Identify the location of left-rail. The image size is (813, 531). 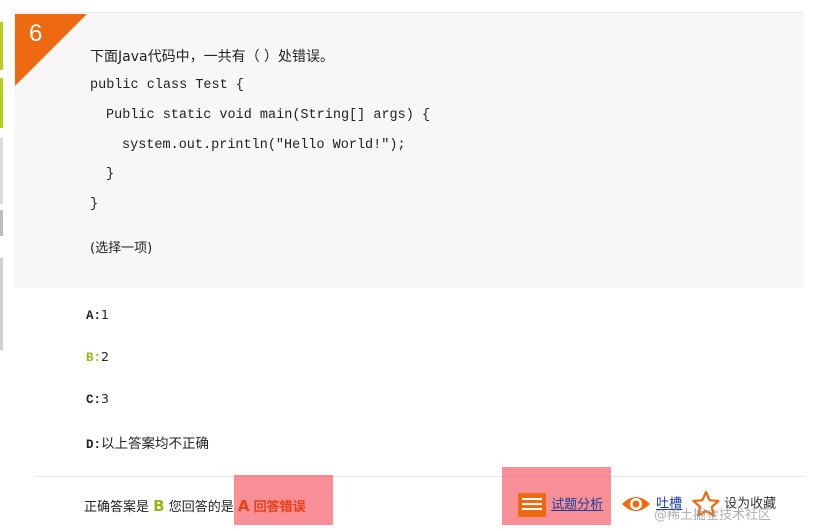
(1, 265).